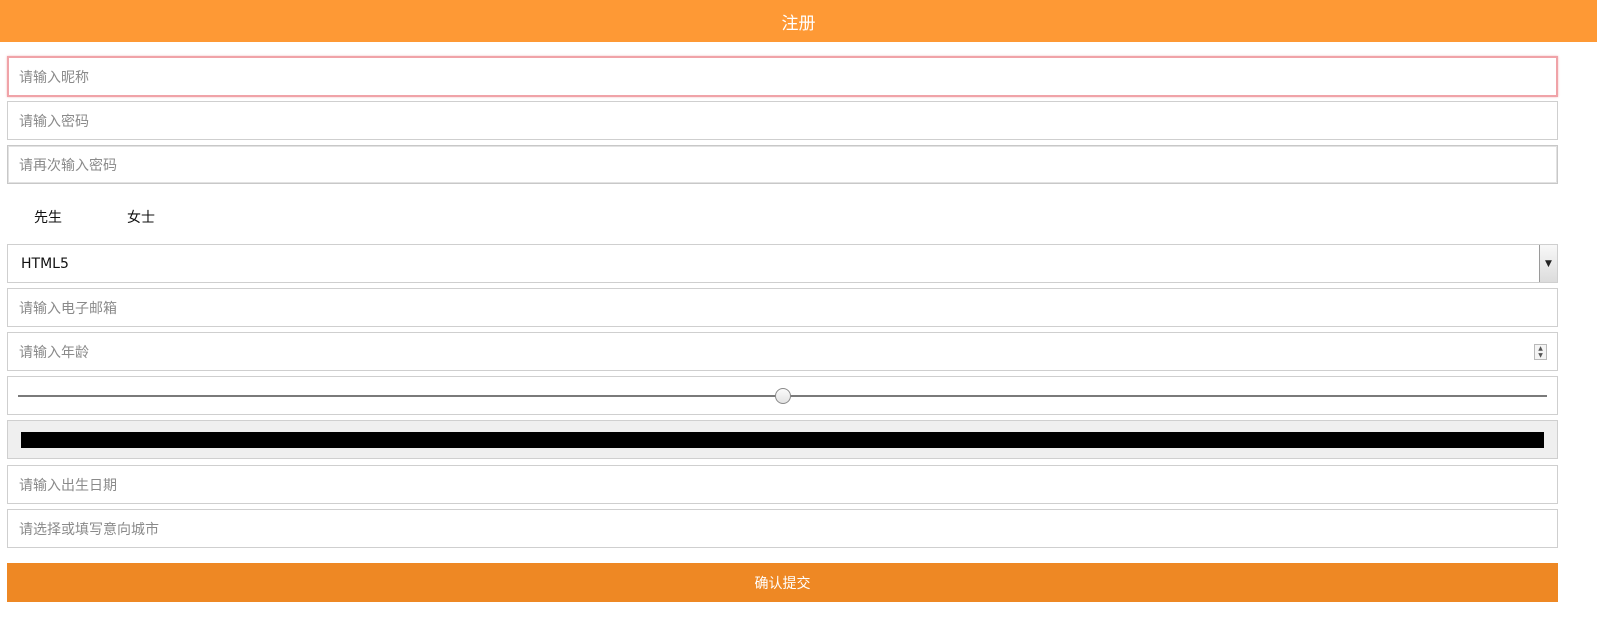  What do you see at coordinates (798, 23) in the screenshot?
I see `page-title: 注册` at bounding box center [798, 23].